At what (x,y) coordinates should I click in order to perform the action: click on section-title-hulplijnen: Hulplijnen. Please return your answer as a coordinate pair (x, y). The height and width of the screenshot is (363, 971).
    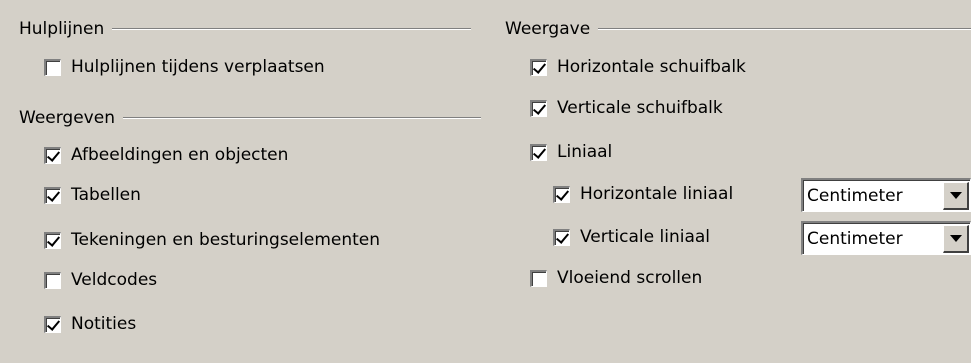
    Looking at the image, I should click on (62, 29).